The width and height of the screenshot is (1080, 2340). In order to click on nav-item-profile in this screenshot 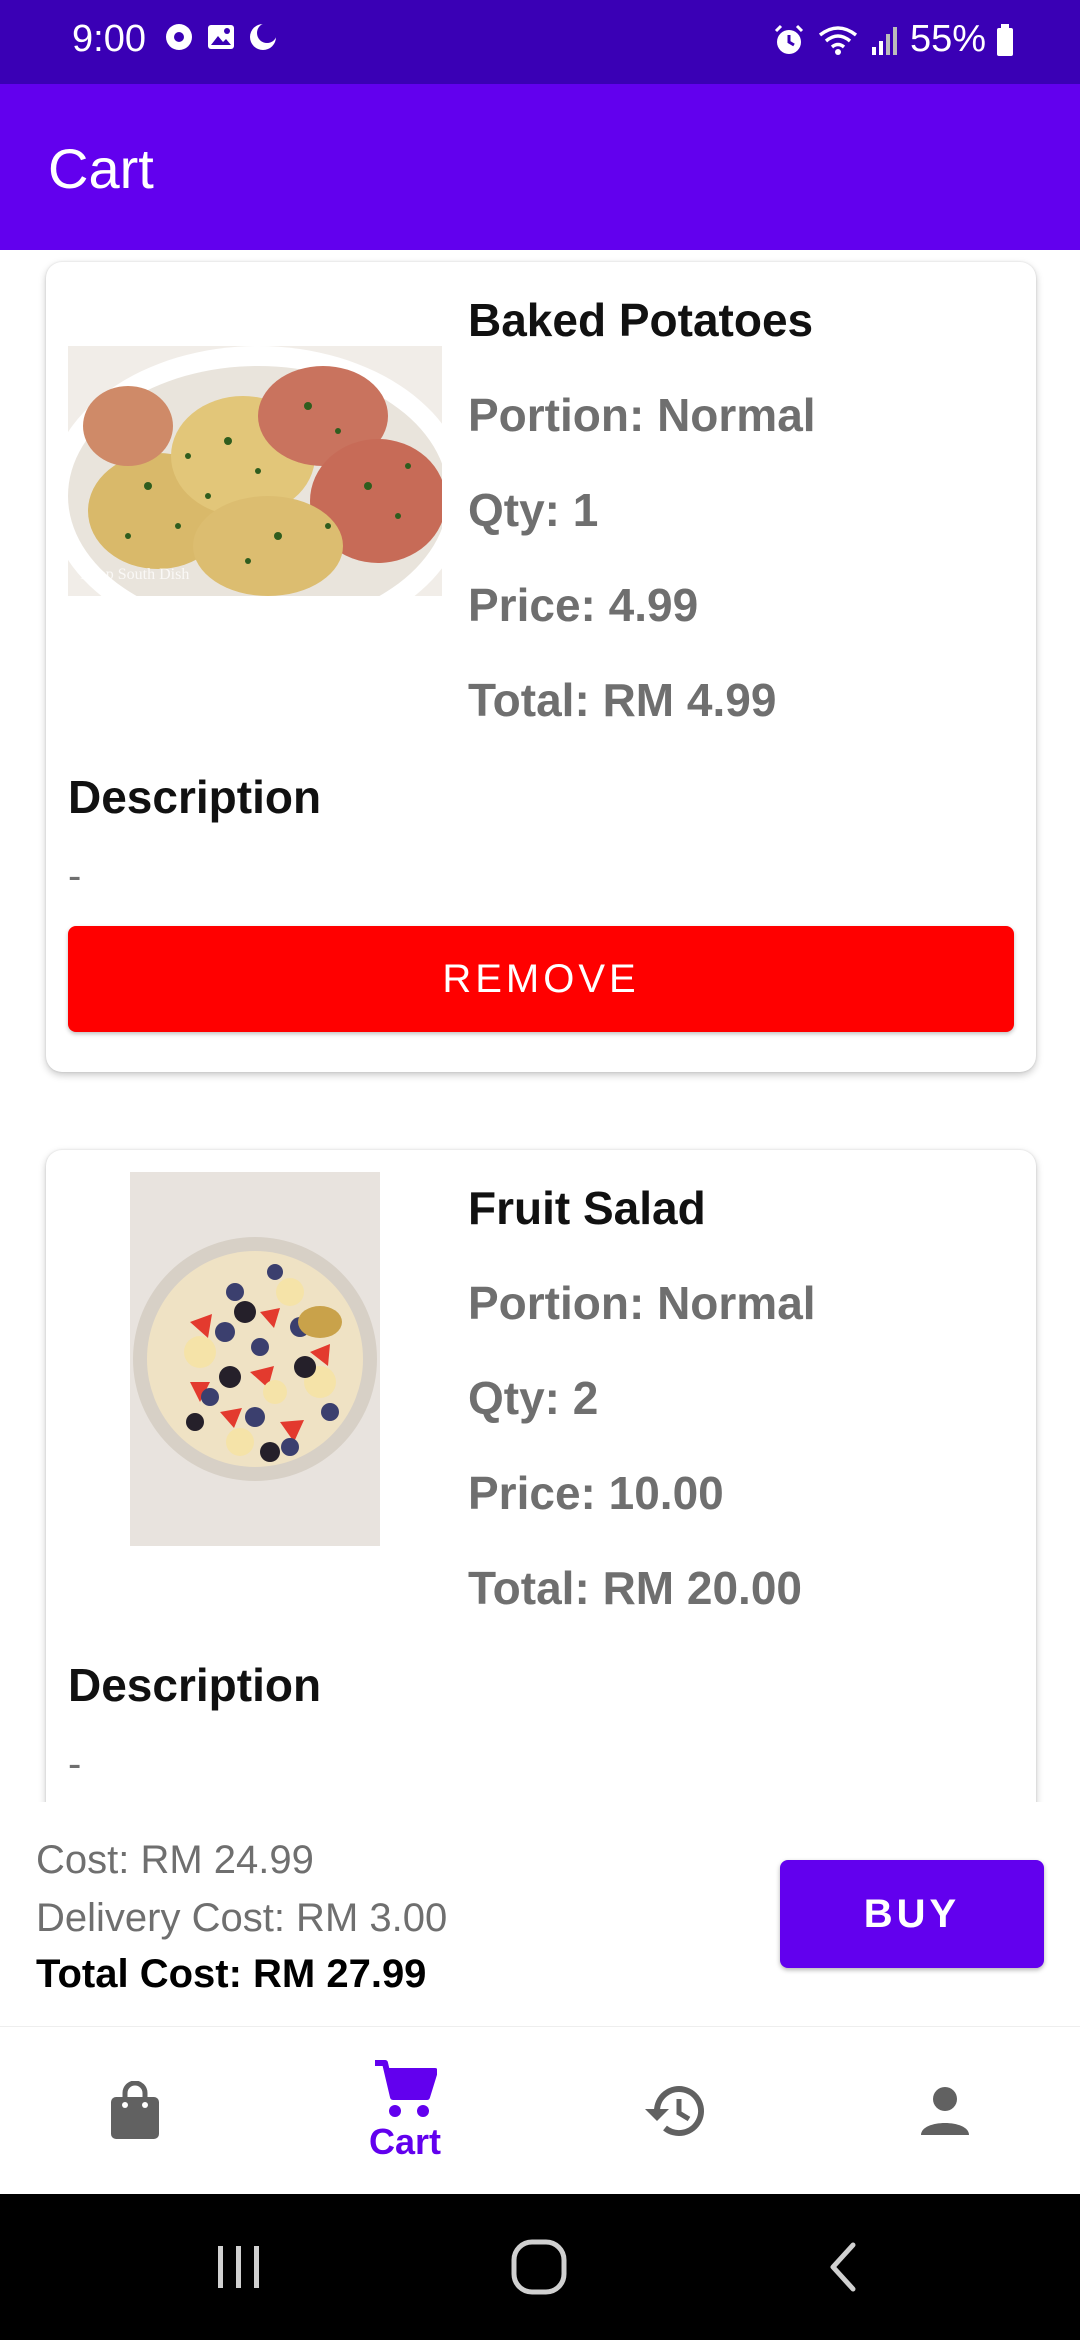, I will do `click(945, 2111)`.